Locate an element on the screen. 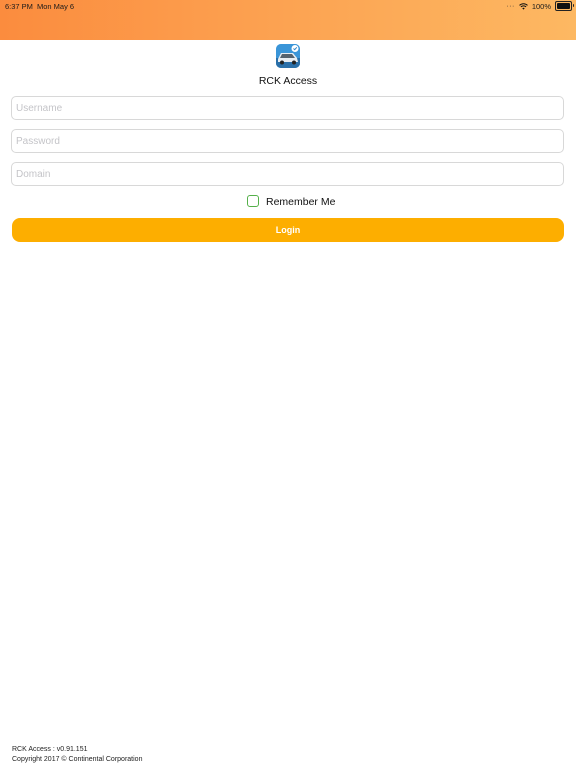  battery-icon is located at coordinates (564, 6).